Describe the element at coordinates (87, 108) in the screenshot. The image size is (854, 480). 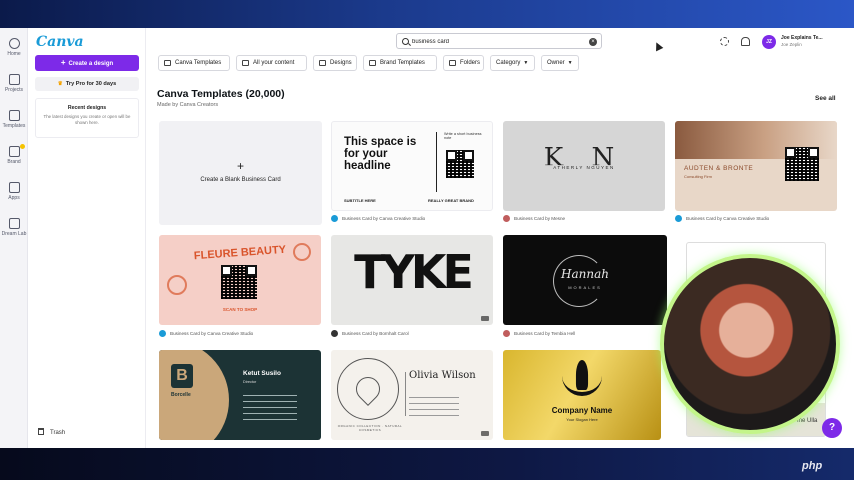
I see `recent-designs-title: Recent designs` at that location.